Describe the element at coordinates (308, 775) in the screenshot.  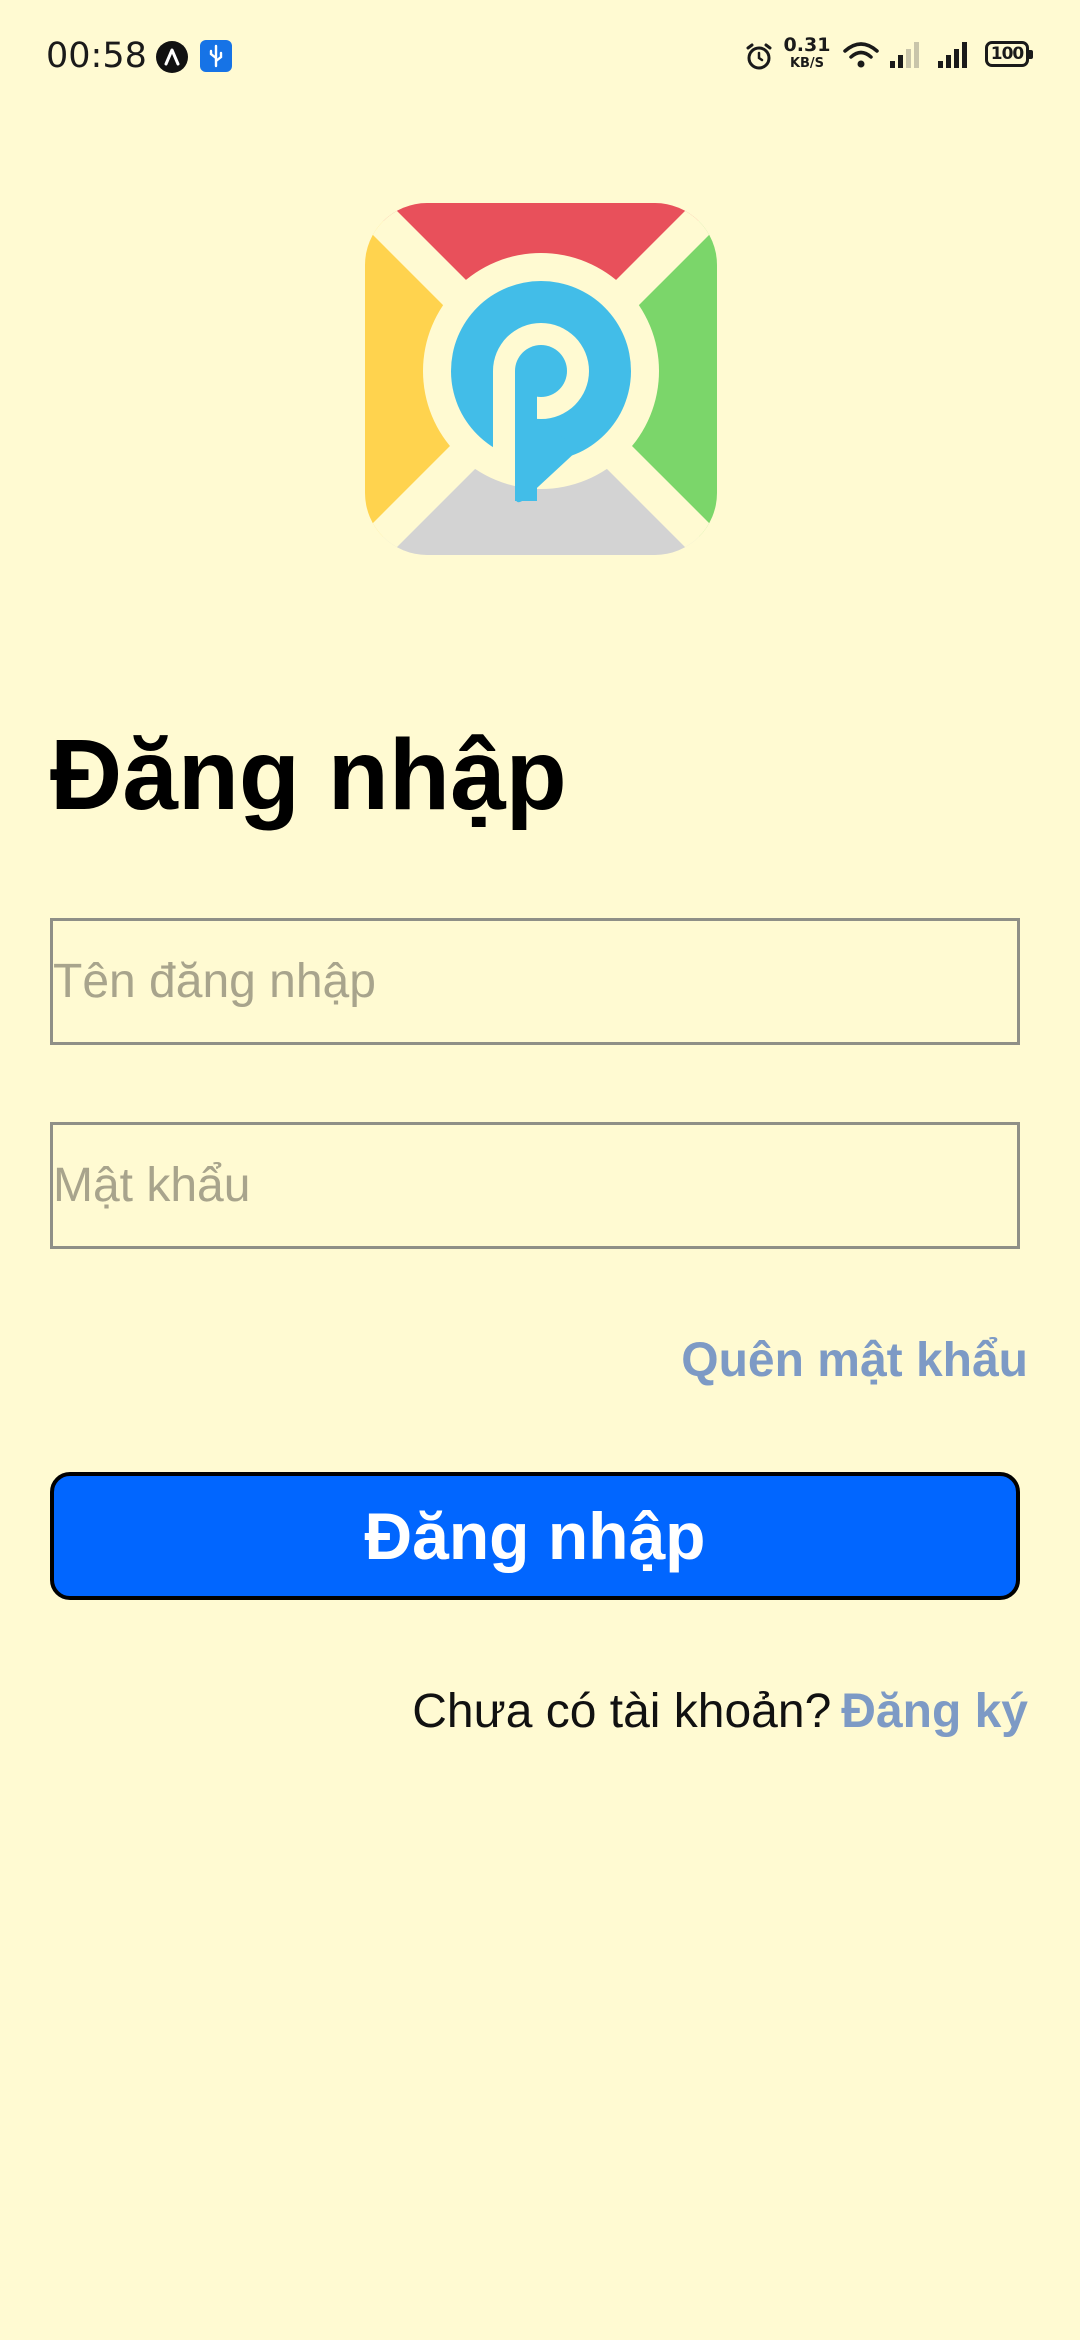
I see `page-title: Đăng nhập` at that location.